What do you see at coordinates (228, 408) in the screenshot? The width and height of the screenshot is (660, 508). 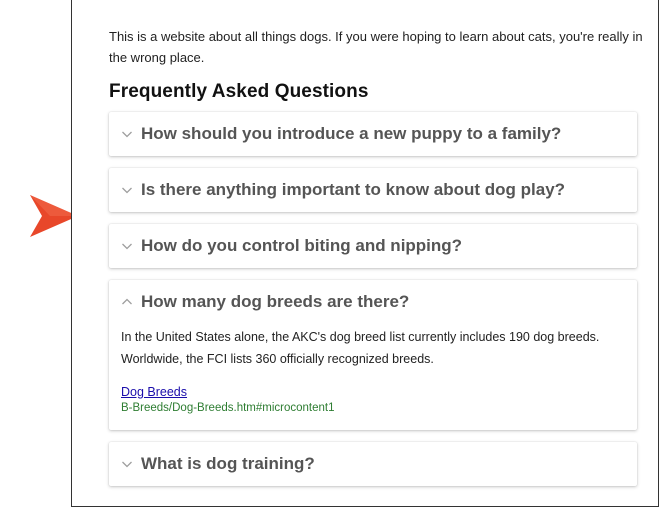 I see `link-path: B-Breeds/Dog-Breeds.htm#microcontent1` at bounding box center [228, 408].